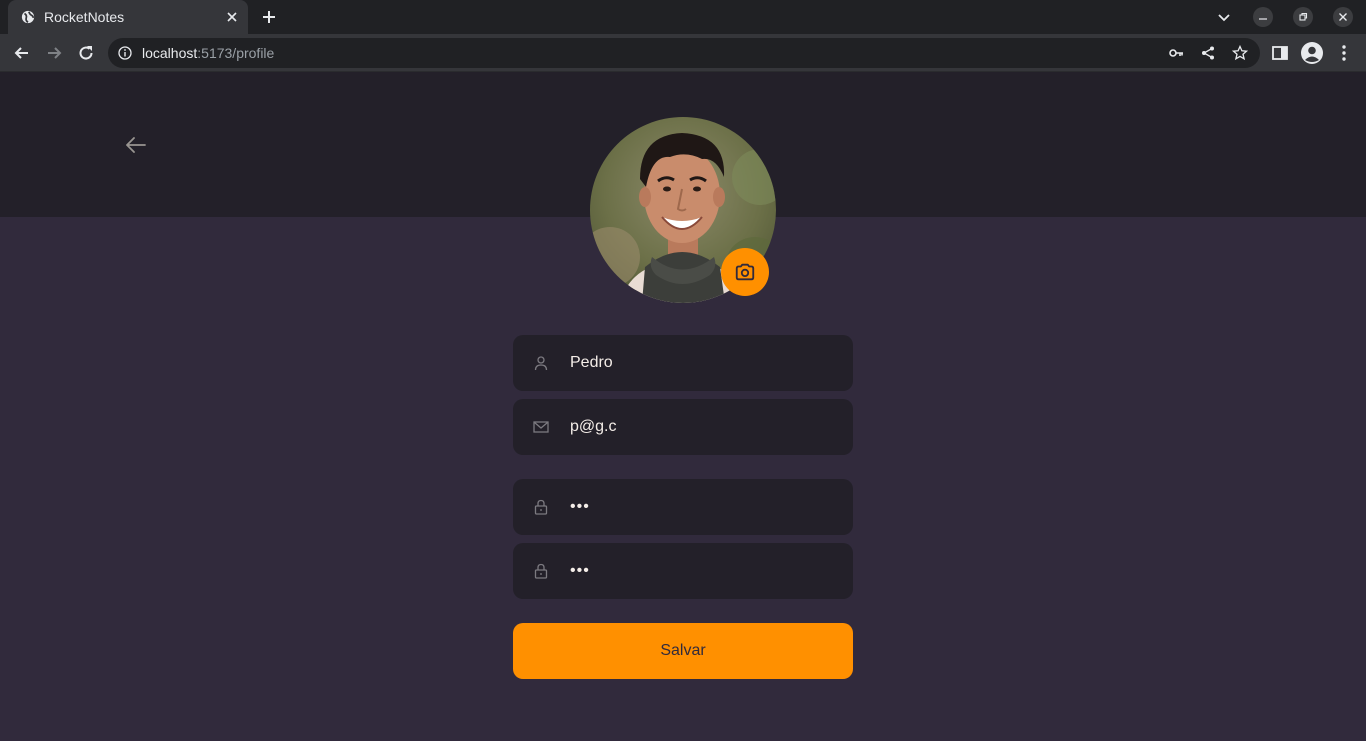 The image size is (1366, 741). I want to click on browser-tabstrip: RocketNotes, so click(683, 17).